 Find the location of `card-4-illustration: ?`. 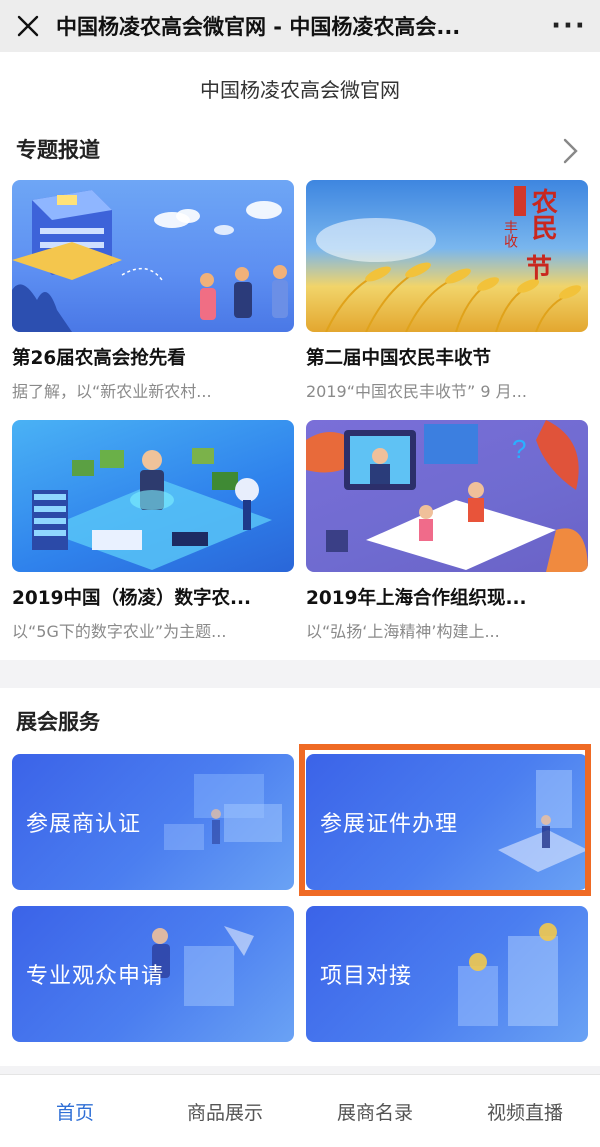

card-4-illustration: ? is located at coordinates (447, 496).